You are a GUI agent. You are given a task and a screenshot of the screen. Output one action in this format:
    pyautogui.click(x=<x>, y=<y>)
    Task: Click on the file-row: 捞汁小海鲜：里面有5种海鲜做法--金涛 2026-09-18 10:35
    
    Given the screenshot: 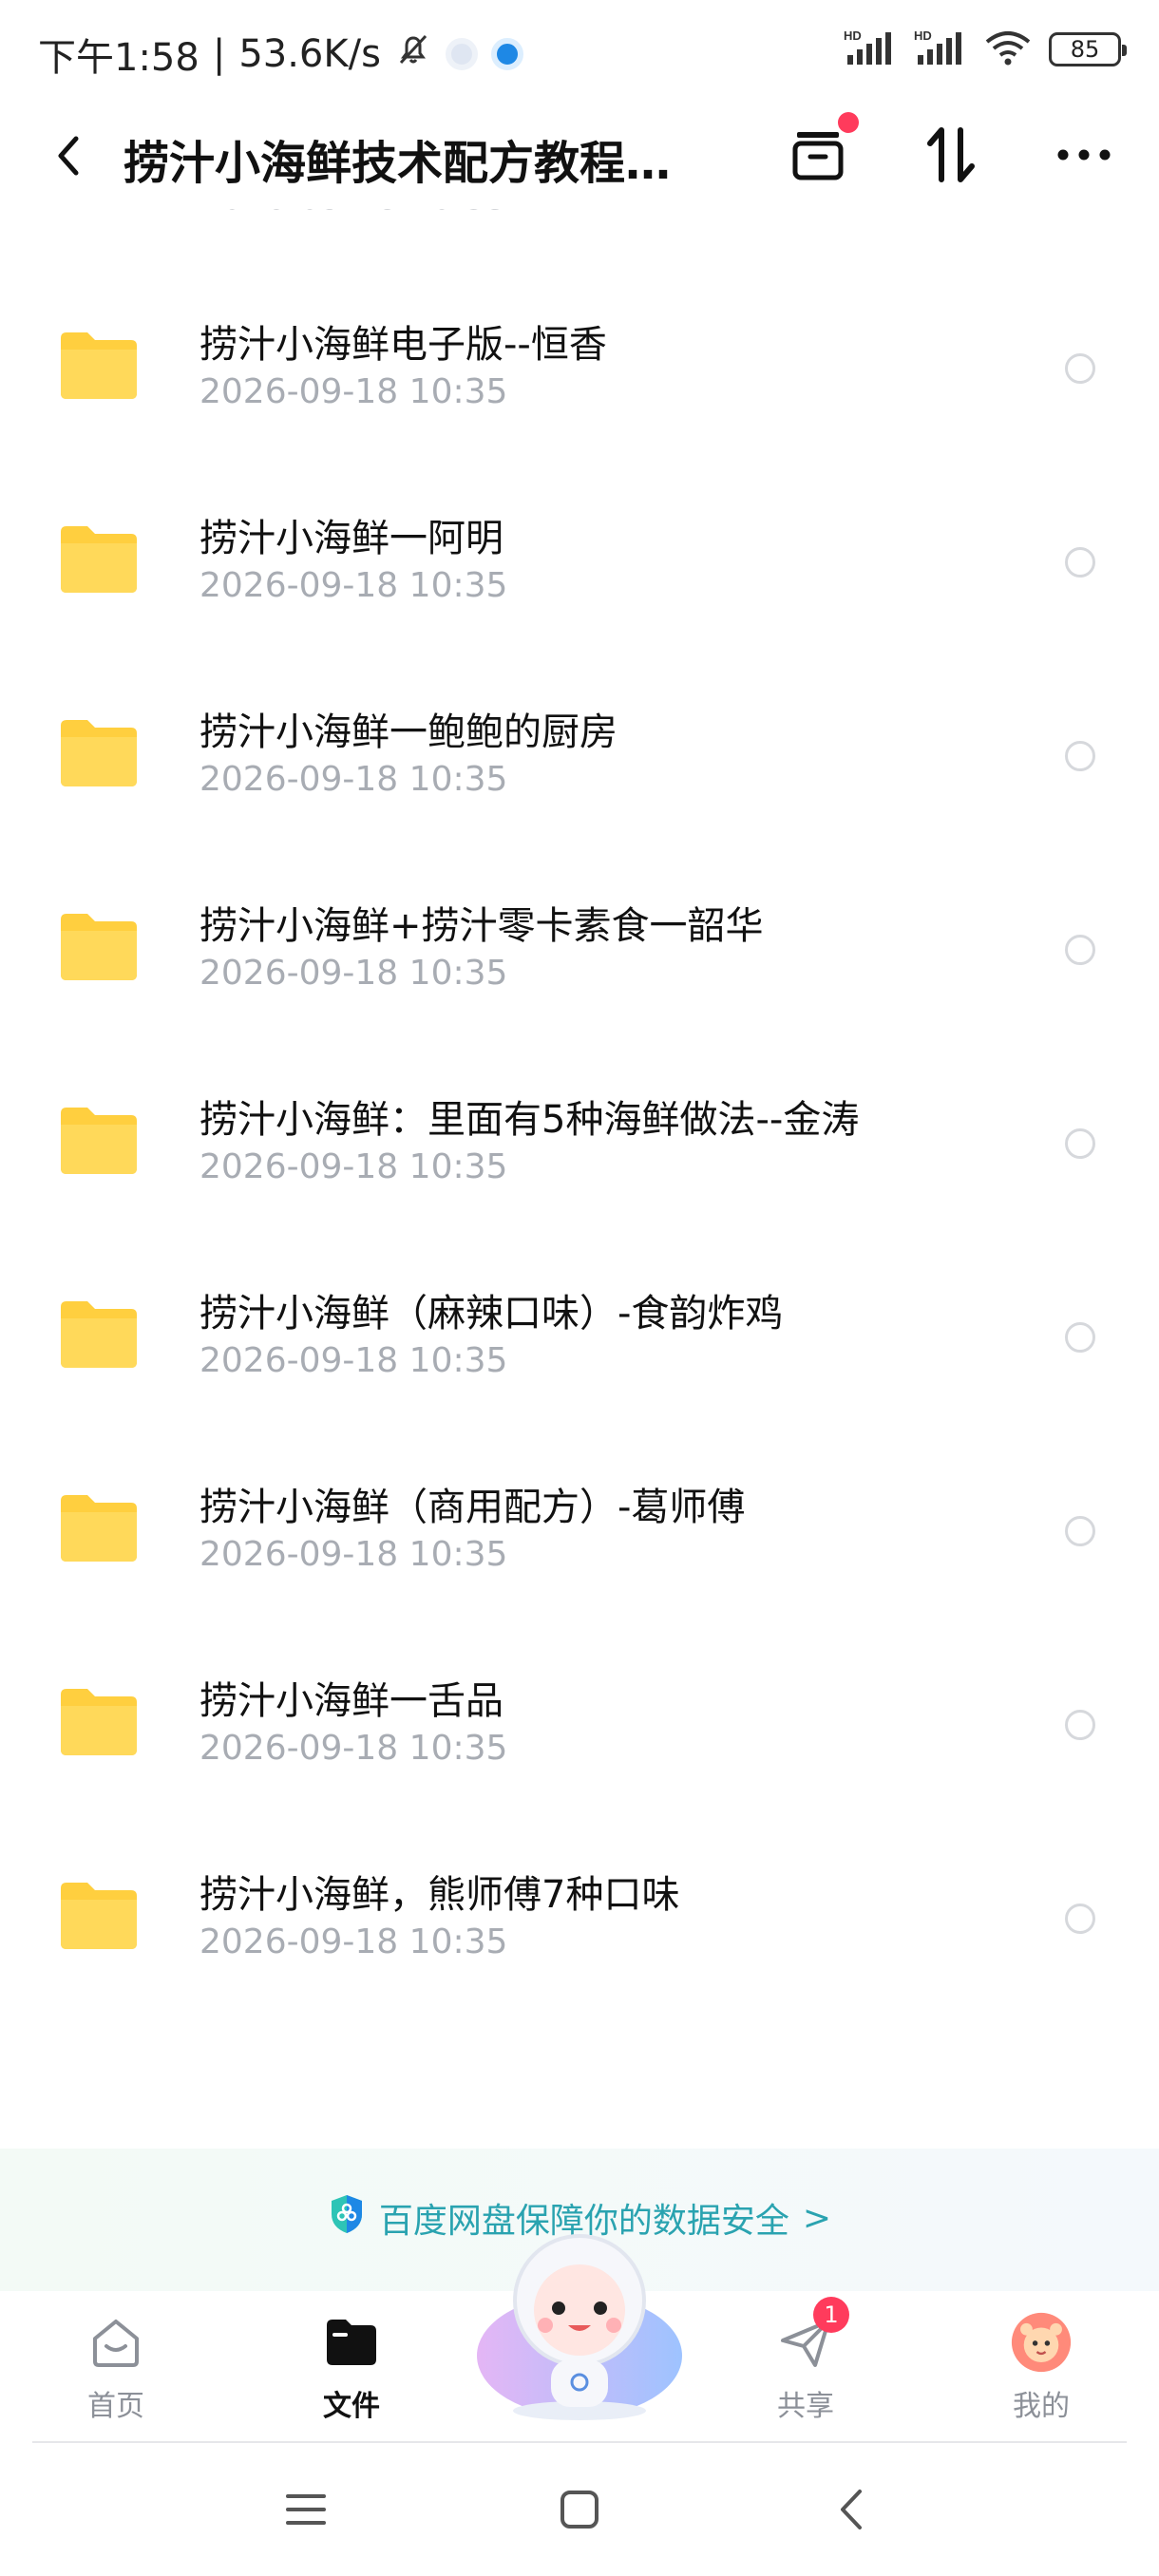 What is the action you would take?
    pyautogui.click(x=579, y=1132)
    